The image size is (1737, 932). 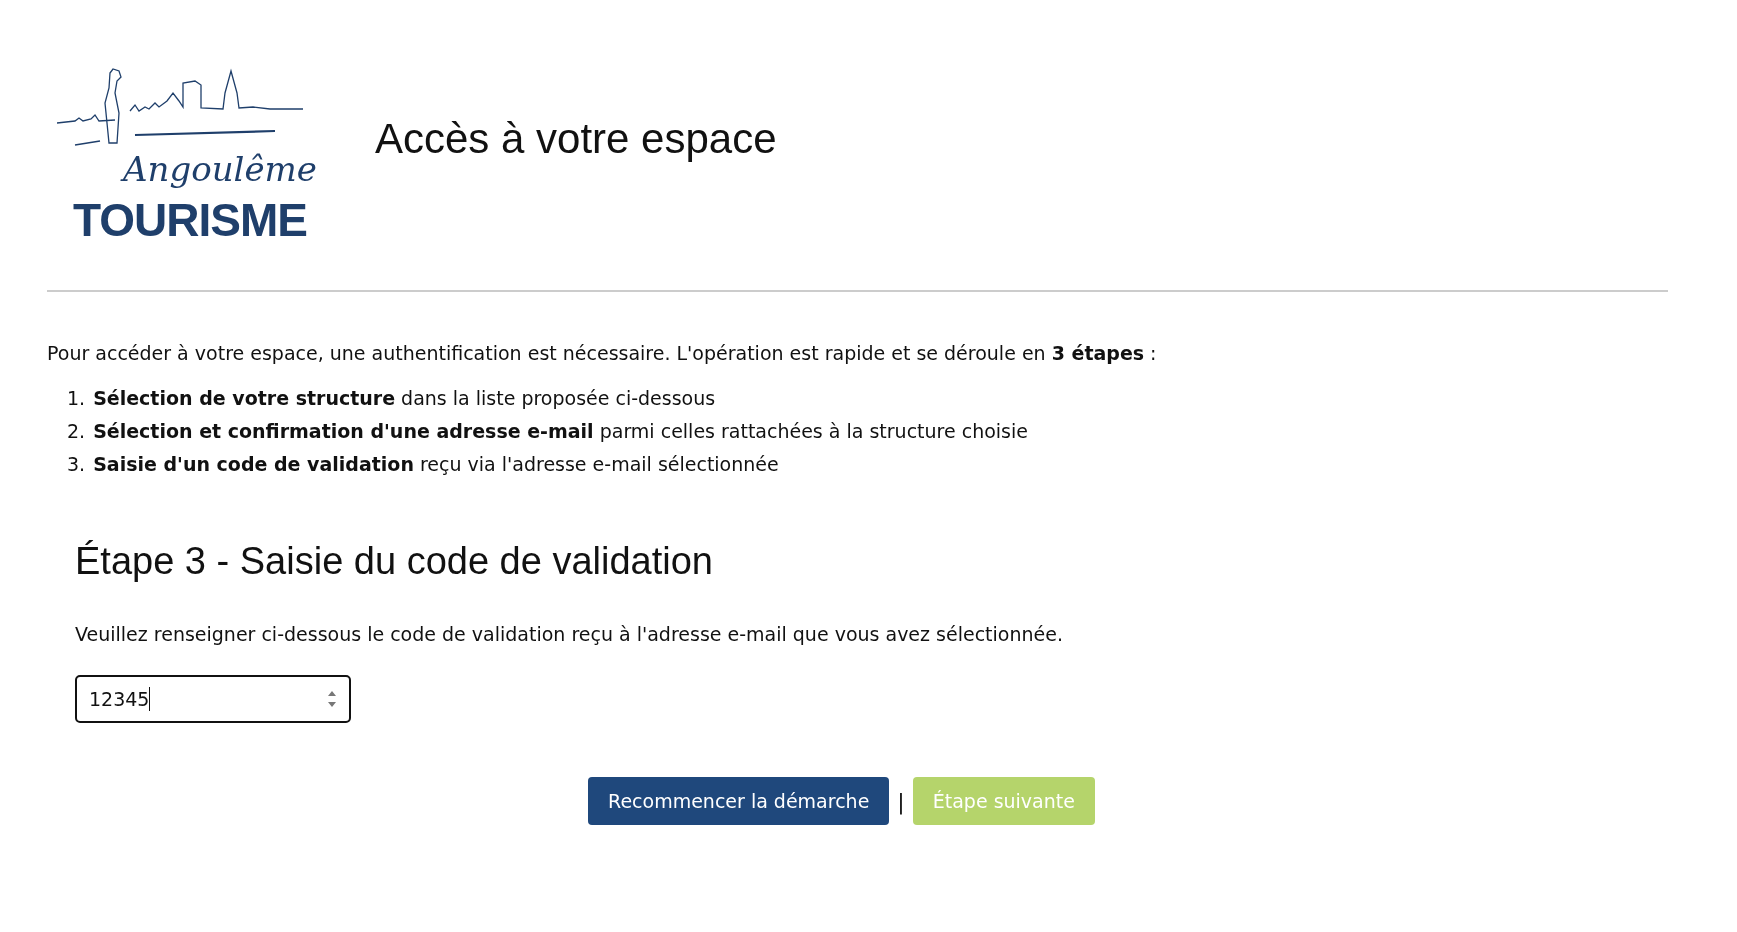 I want to click on step-number: 2., so click(x=76, y=431).